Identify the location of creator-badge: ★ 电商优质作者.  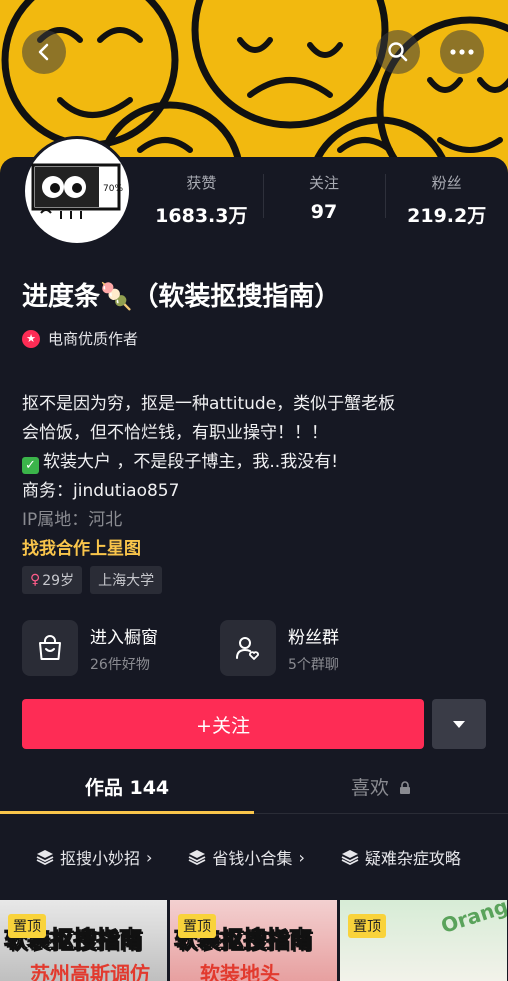
(80, 338).